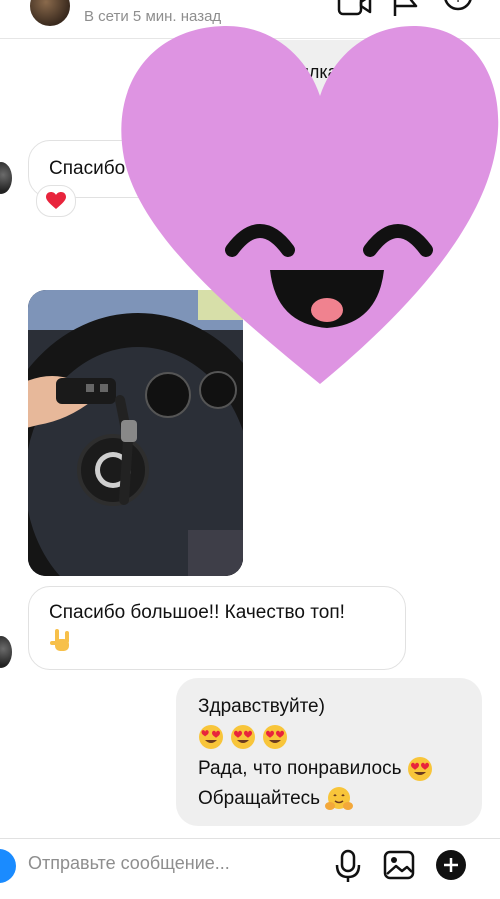 The height and width of the screenshot is (899, 500). I want to click on message-text: Здравствуйте), so click(261, 706).